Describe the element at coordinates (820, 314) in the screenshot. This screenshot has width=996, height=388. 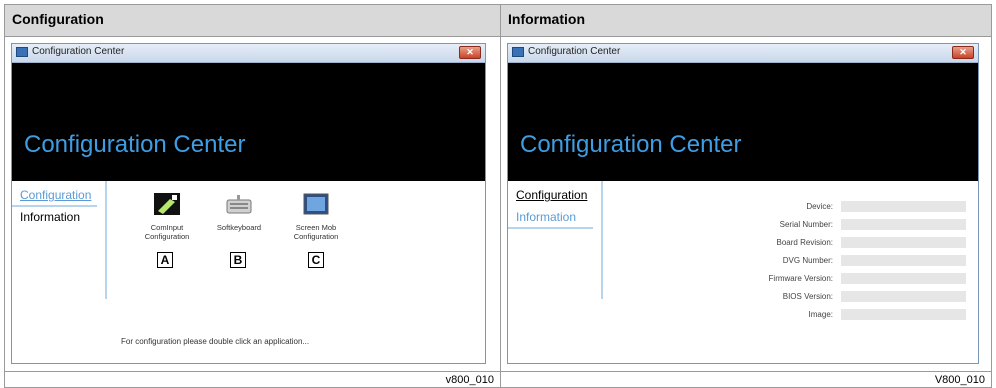
I see `info-label: Image:` at that location.